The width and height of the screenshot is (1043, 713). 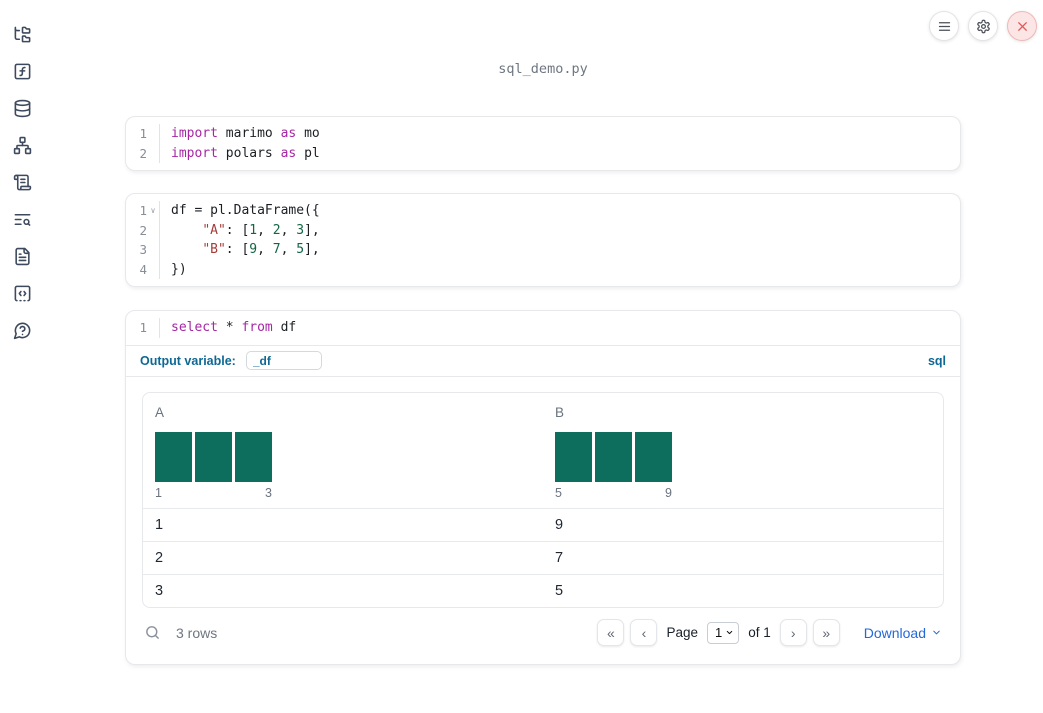 What do you see at coordinates (611, 632) in the screenshot?
I see `first-page-button: «` at bounding box center [611, 632].